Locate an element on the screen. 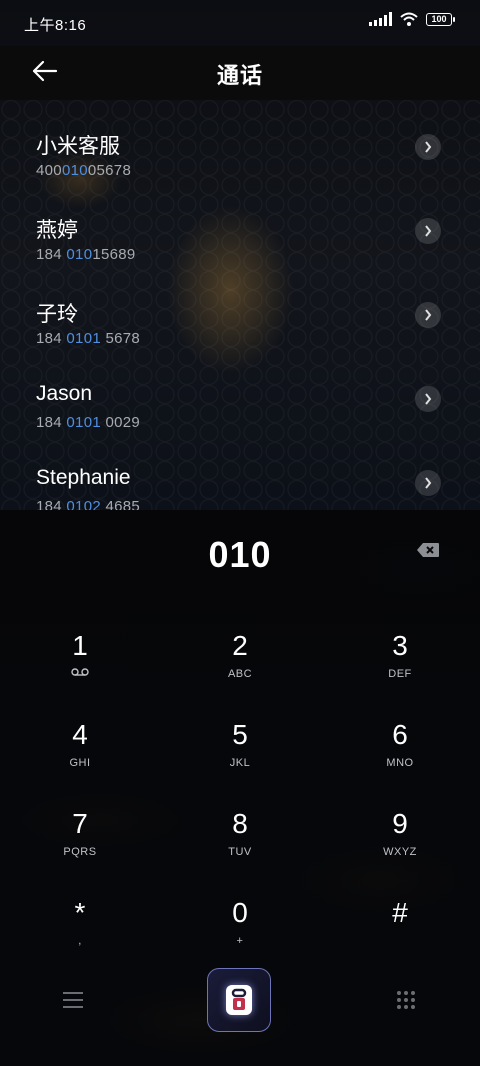 The image size is (480, 1066). contact-item: 燕婷 184 01015689 is located at coordinates (240, 256).